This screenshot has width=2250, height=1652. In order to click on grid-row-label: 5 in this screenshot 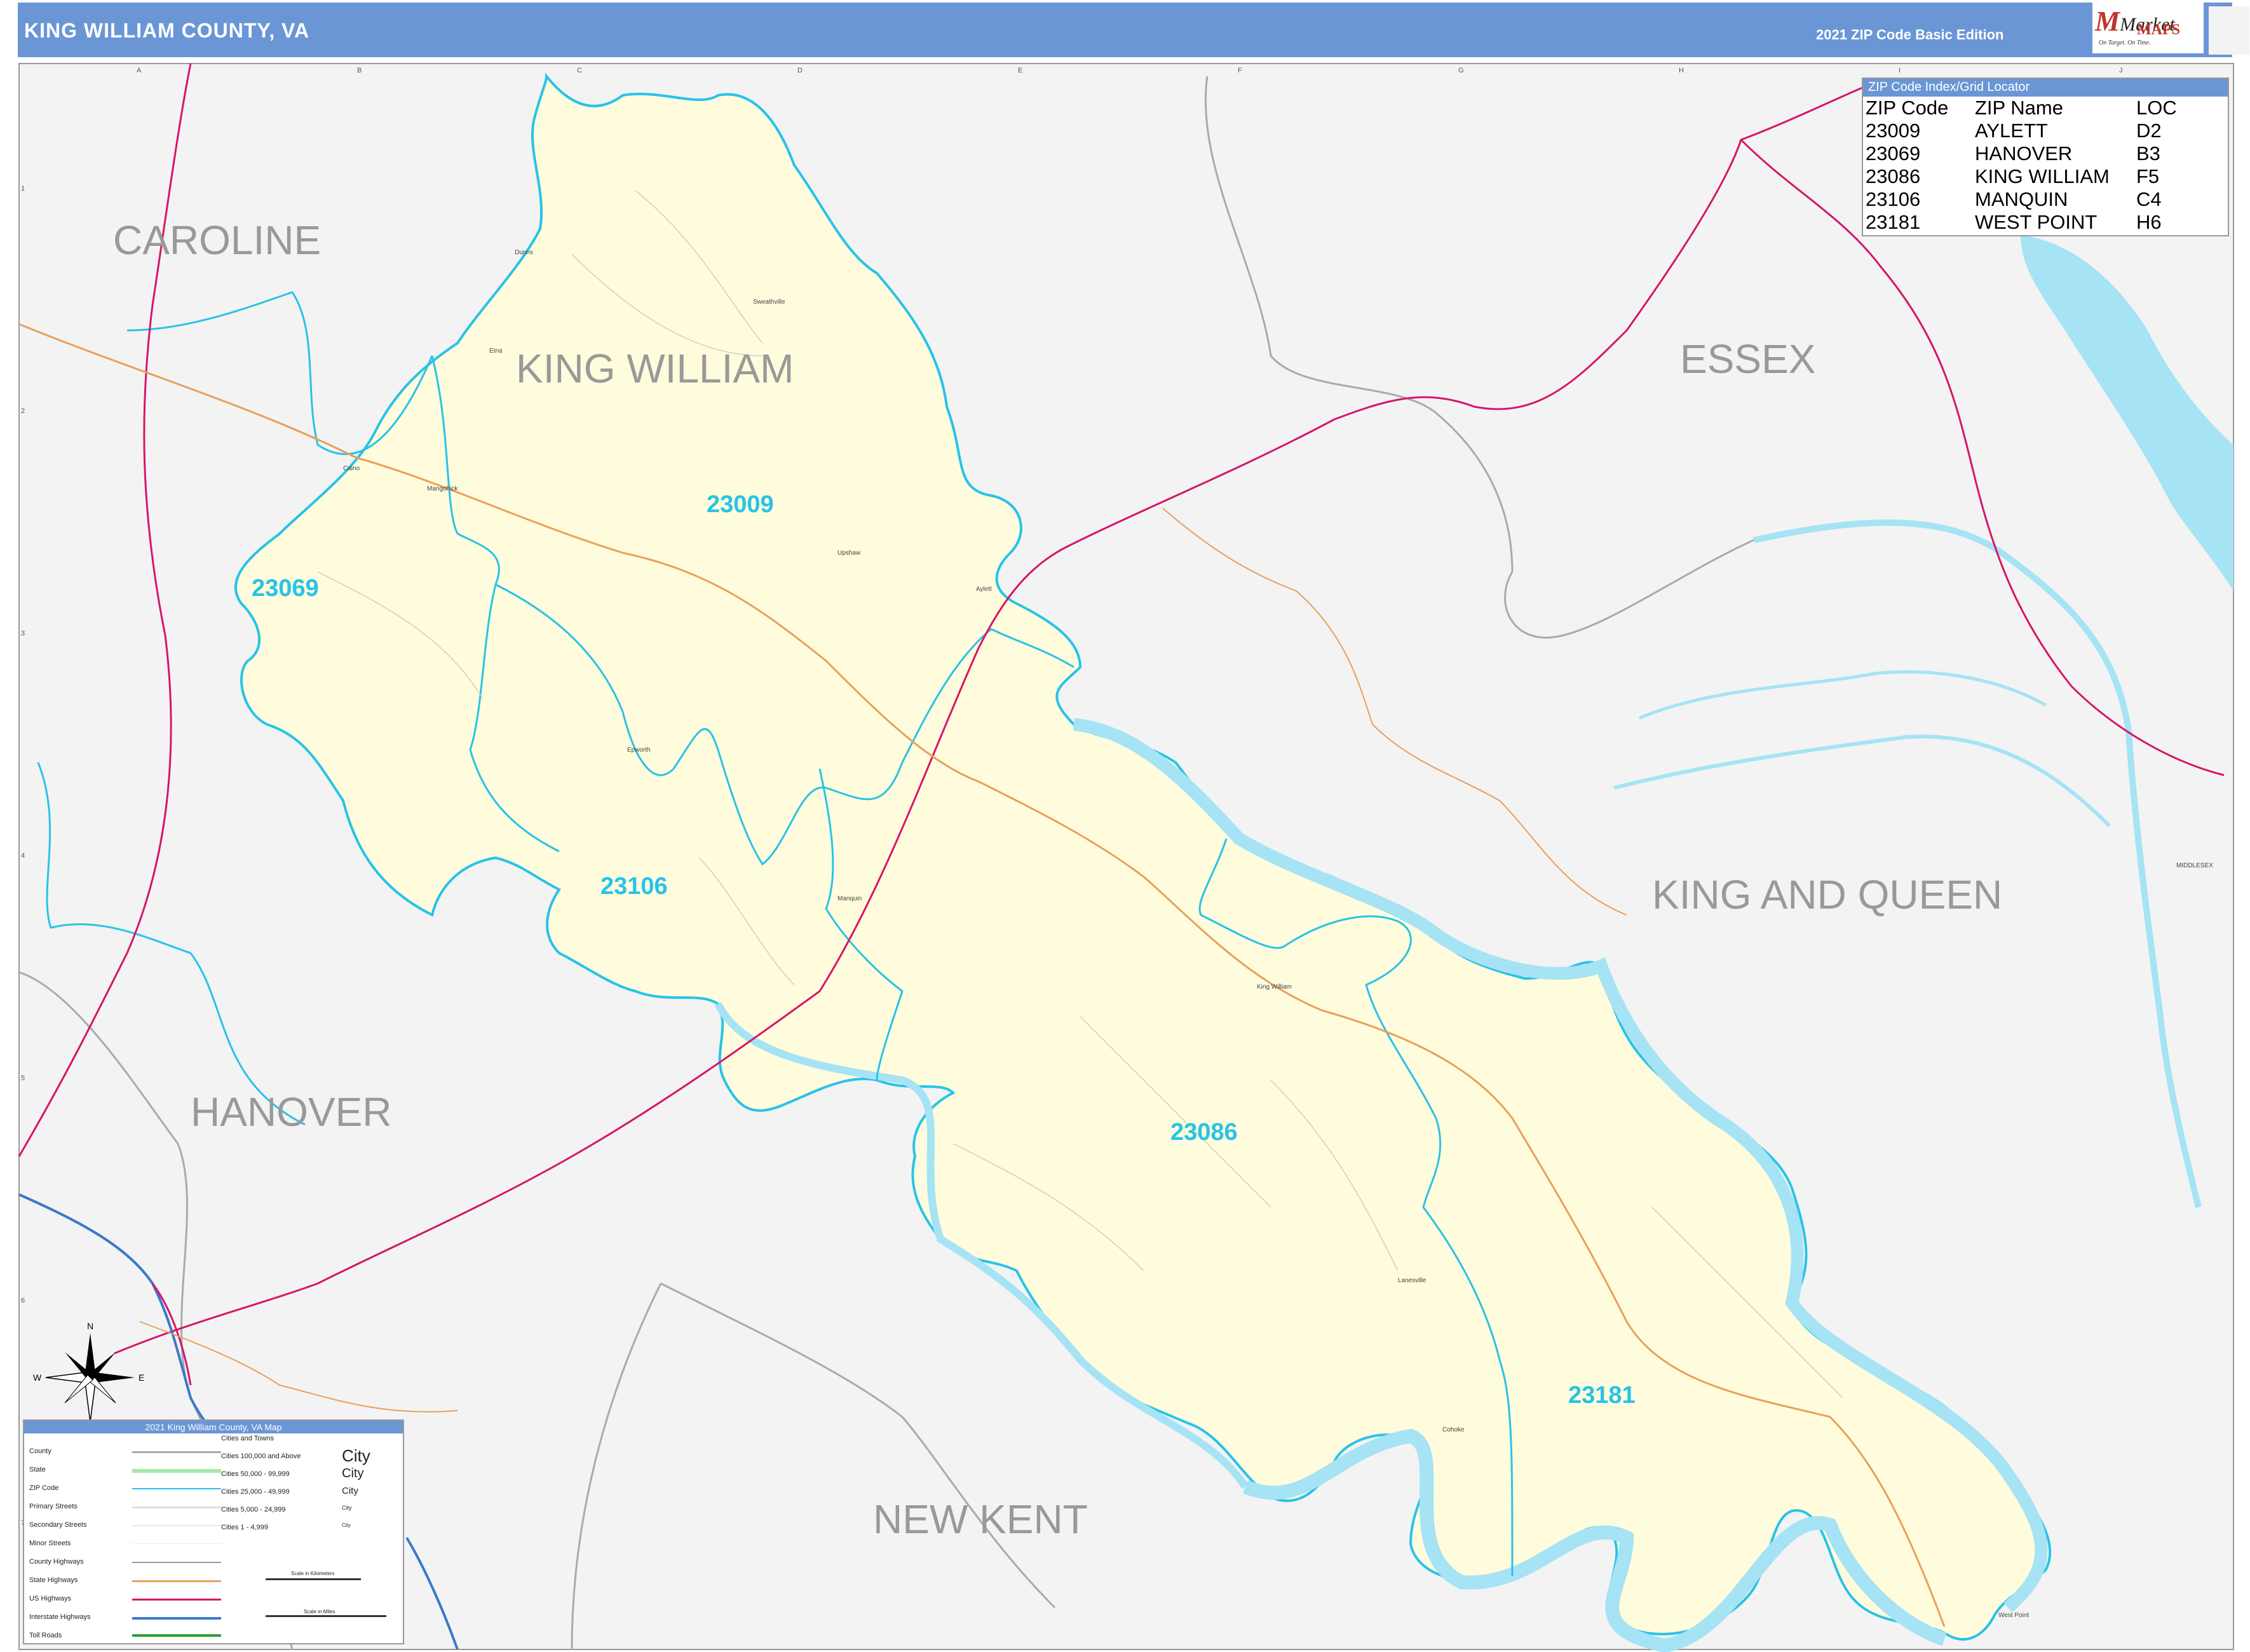, I will do `click(23, 1078)`.